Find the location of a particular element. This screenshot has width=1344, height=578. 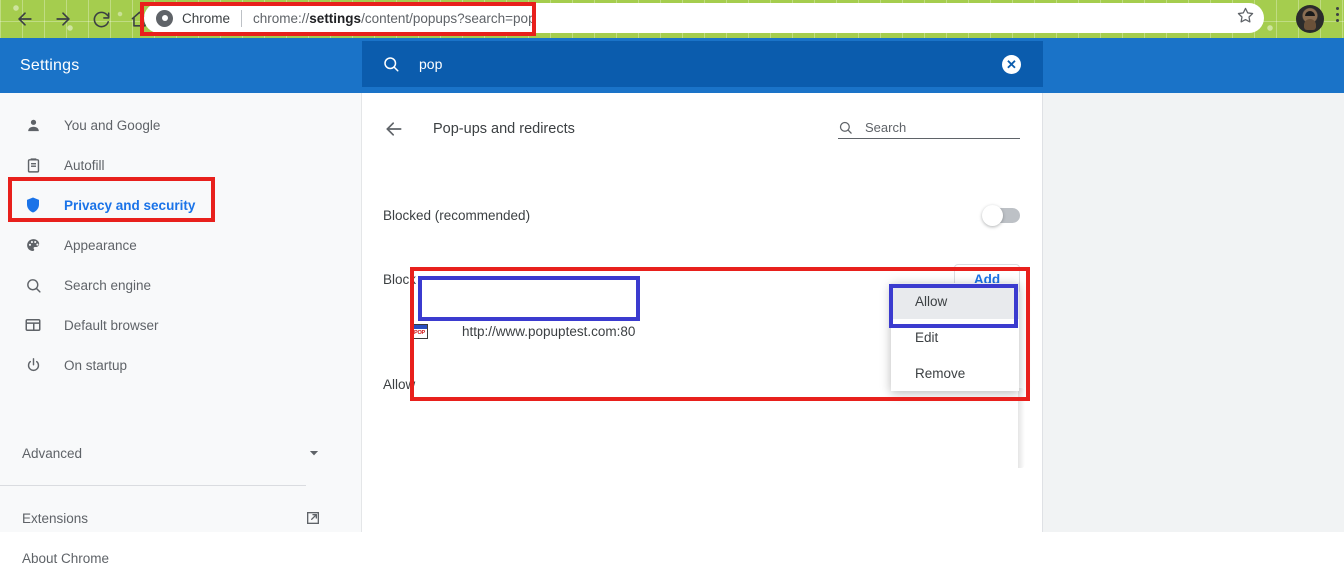

toggle-knob is located at coordinates (992, 215).